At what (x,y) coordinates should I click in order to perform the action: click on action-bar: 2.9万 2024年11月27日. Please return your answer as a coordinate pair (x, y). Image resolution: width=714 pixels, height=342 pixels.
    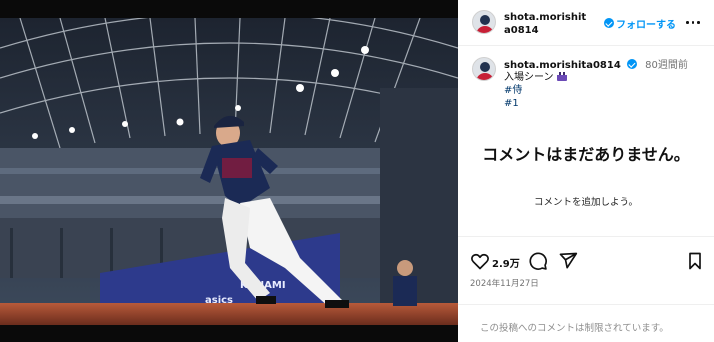
    Looking at the image, I should click on (586, 266).